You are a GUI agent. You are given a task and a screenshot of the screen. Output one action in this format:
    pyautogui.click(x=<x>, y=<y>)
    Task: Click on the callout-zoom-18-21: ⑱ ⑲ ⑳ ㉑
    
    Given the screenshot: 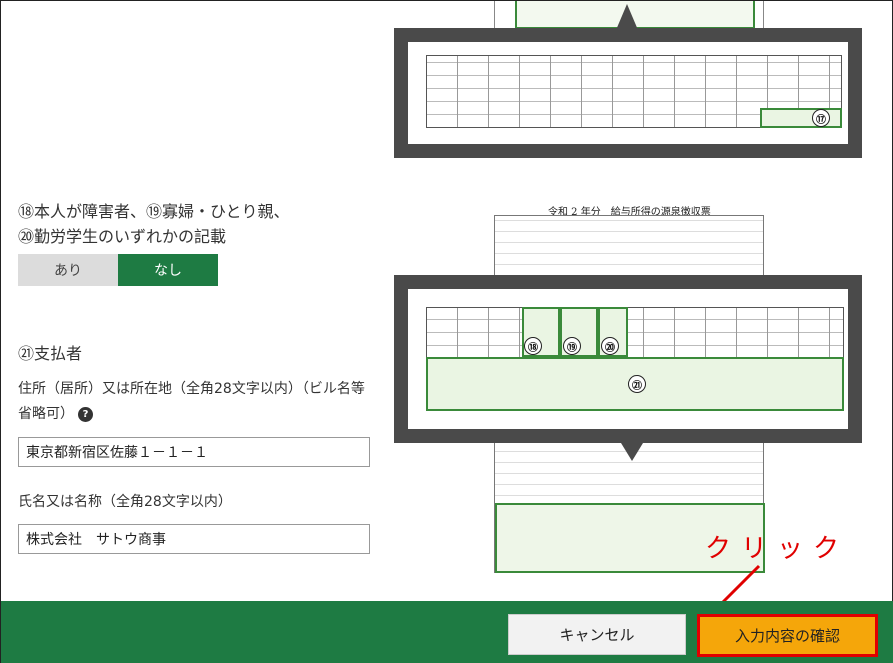 What is the action you would take?
    pyautogui.click(x=628, y=359)
    